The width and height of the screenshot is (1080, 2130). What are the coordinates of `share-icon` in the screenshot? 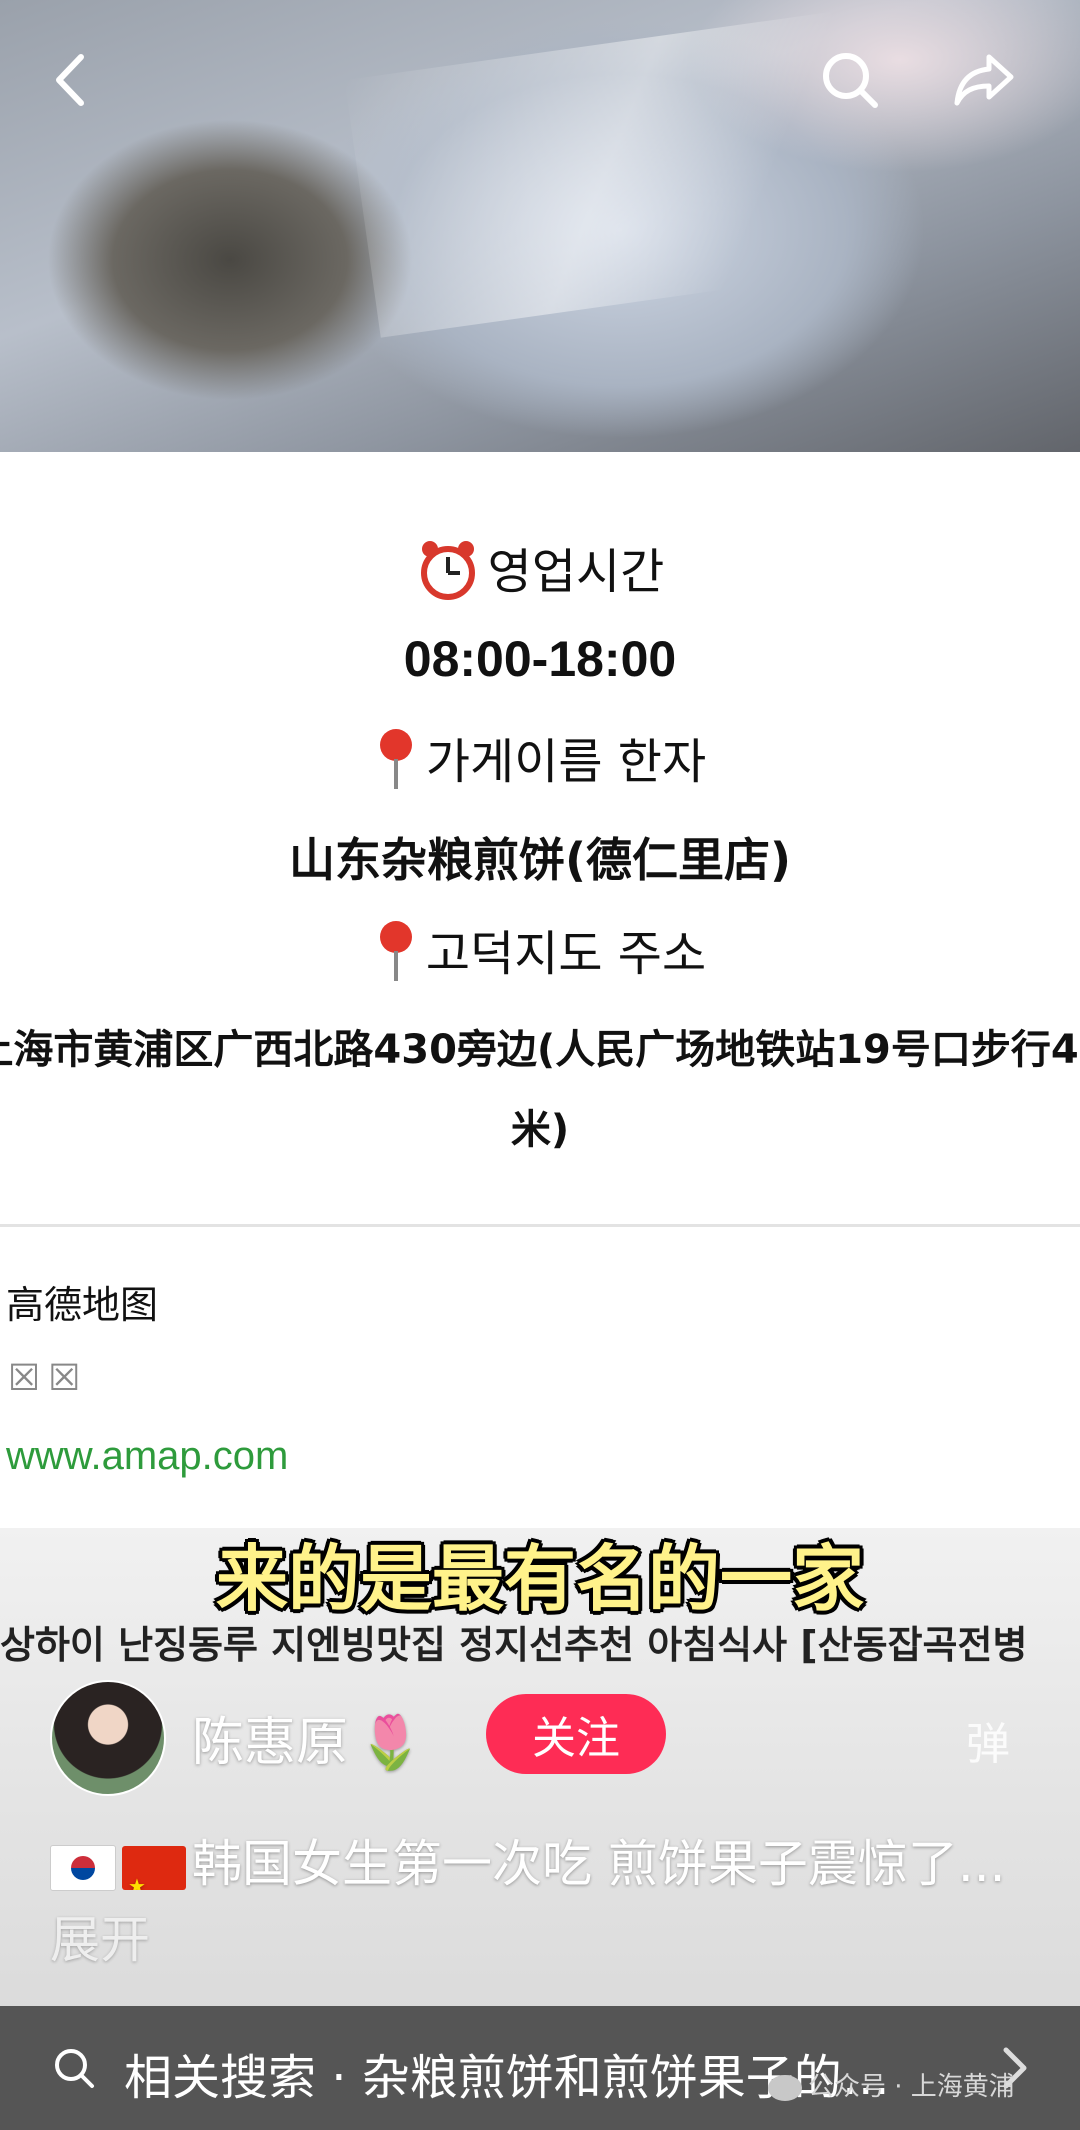 It's located at (984, 80).